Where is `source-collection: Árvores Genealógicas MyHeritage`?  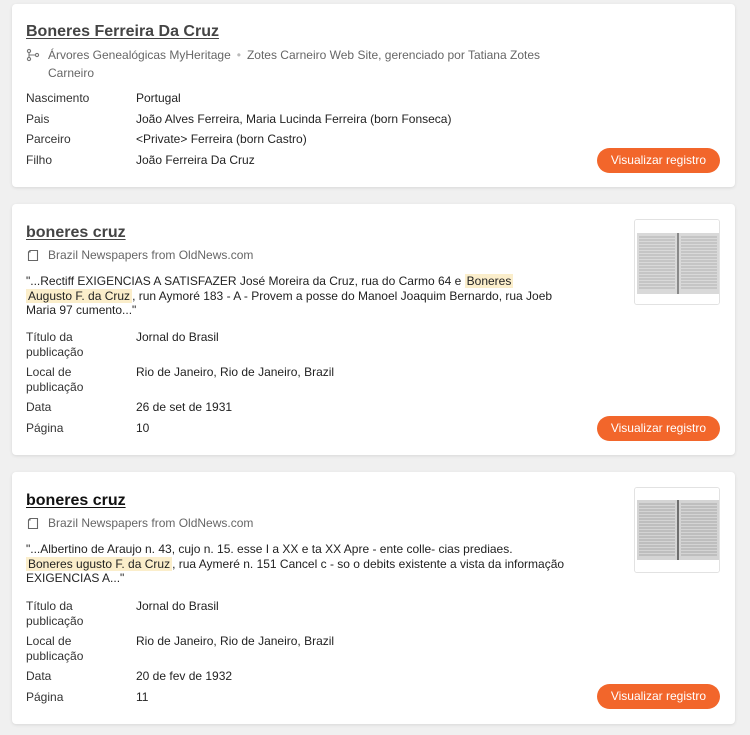 source-collection: Árvores Genealógicas MyHeritage is located at coordinates (139, 55).